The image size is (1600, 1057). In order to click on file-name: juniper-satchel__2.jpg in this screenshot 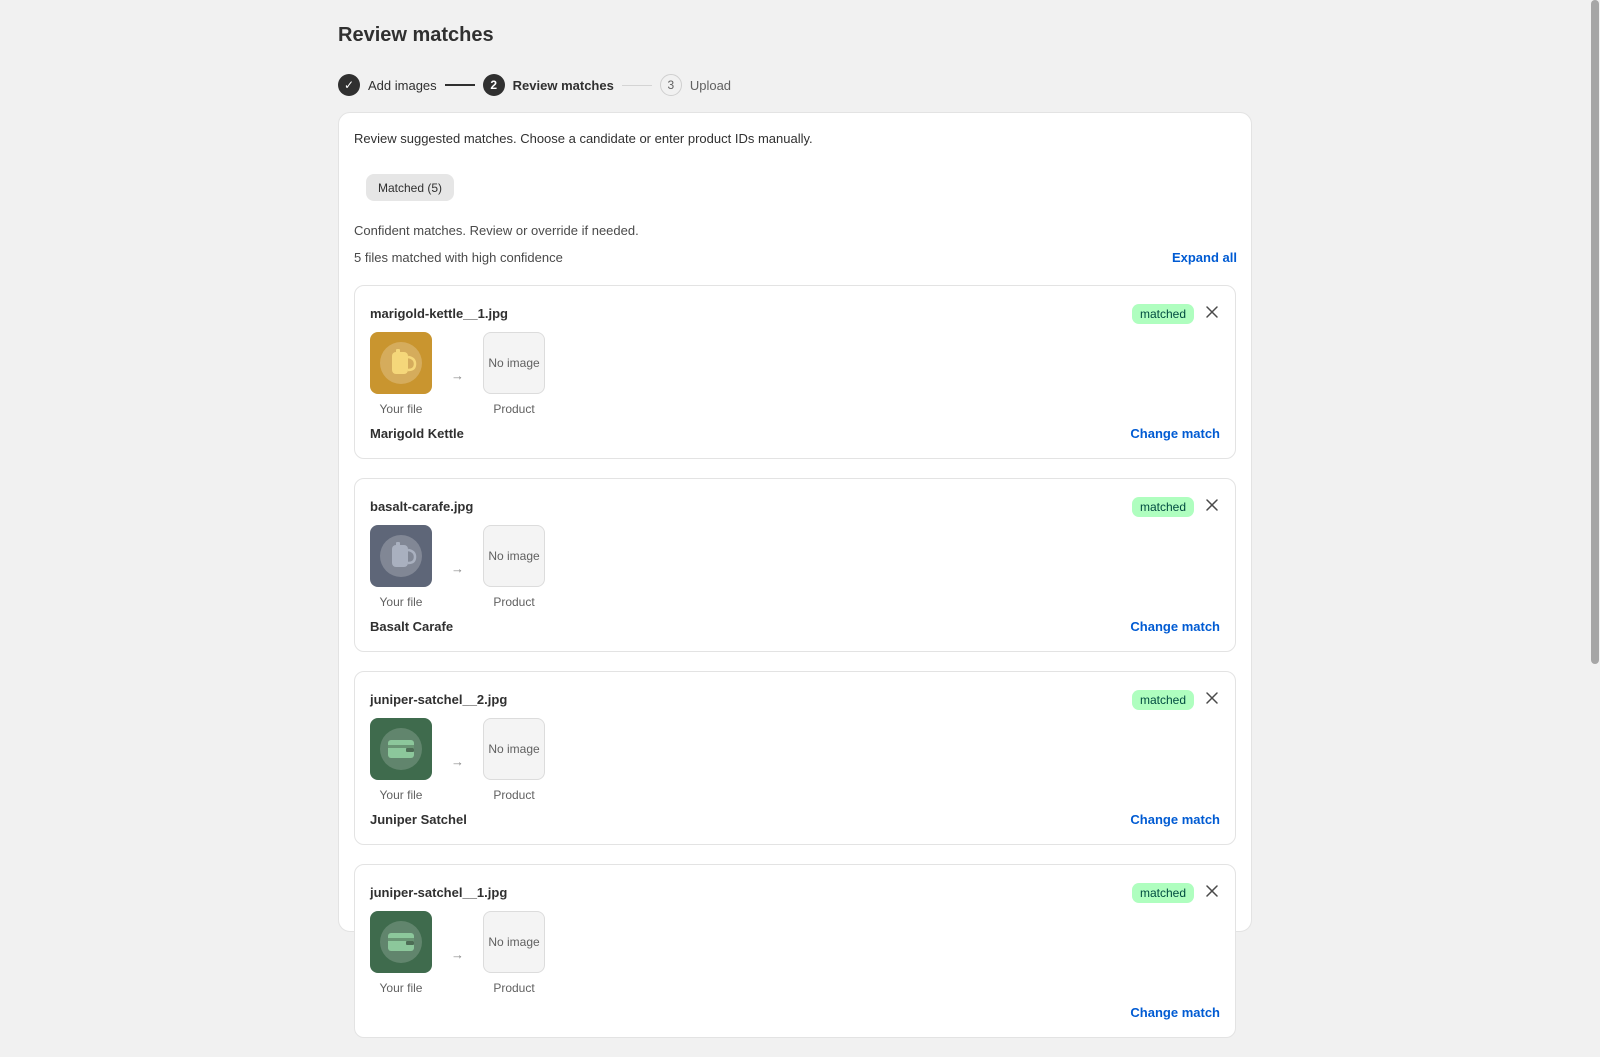, I will do `click(439, 699)`.